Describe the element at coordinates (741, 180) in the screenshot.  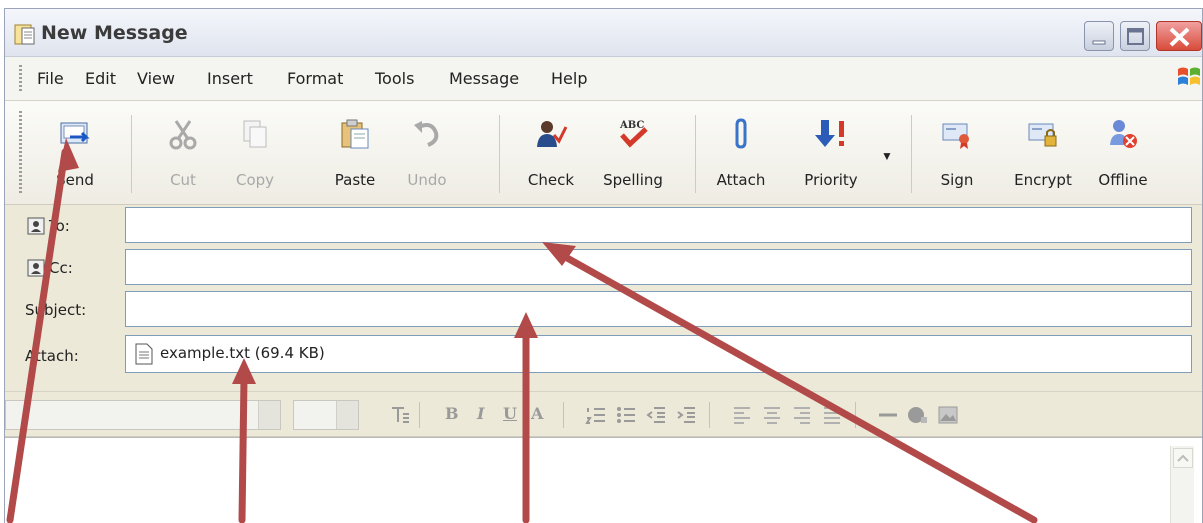
I see `attach-label: Attach` at that location.